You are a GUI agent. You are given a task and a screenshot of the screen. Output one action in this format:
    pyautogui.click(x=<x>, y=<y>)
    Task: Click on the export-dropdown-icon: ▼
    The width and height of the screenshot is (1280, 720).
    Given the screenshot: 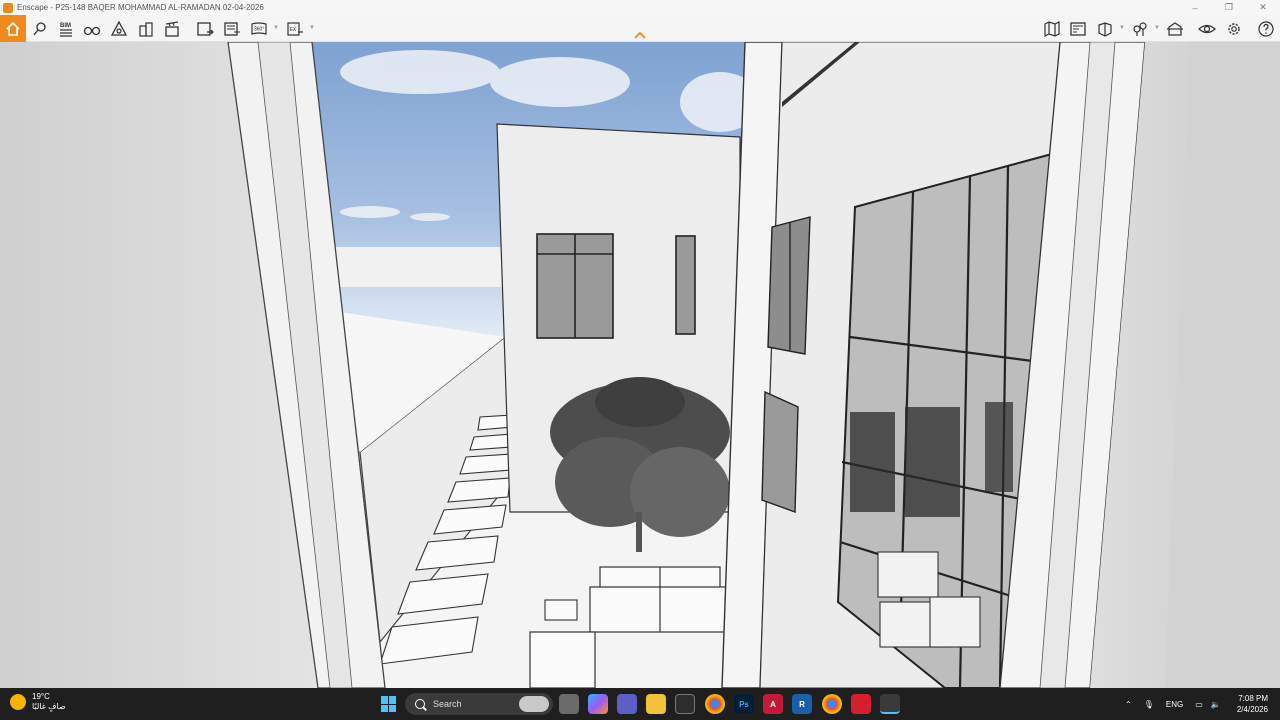 What is the action you would take?
    pyautogui.click(x=312, y=28)
    